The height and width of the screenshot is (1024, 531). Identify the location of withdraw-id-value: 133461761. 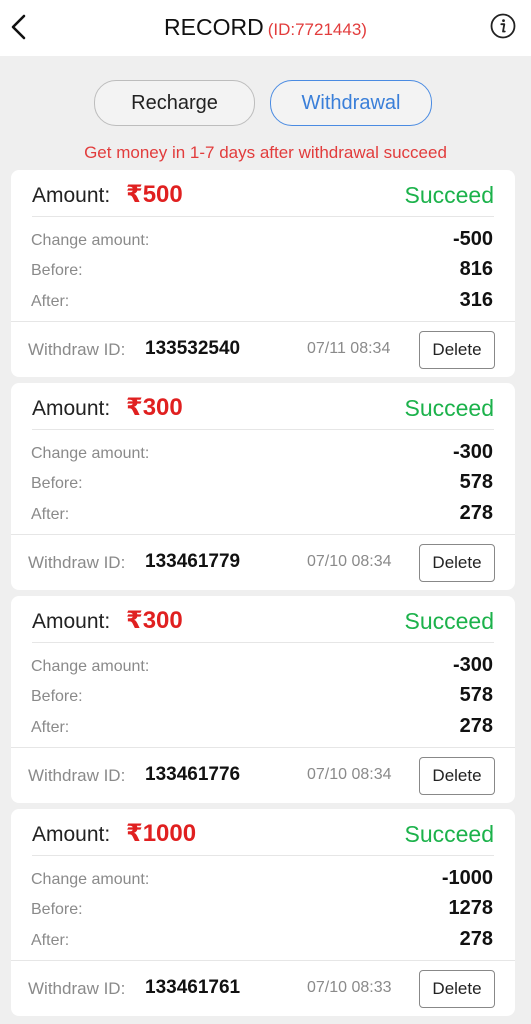
(193, 987).